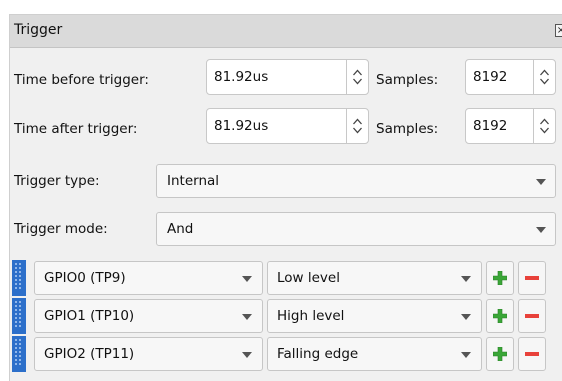 Image resolution: width=562 pixels, height=381 pixels. Describe the element at coordinates (490, 77) in the screenshot. I see `before-samples-value: 8192` at that location.